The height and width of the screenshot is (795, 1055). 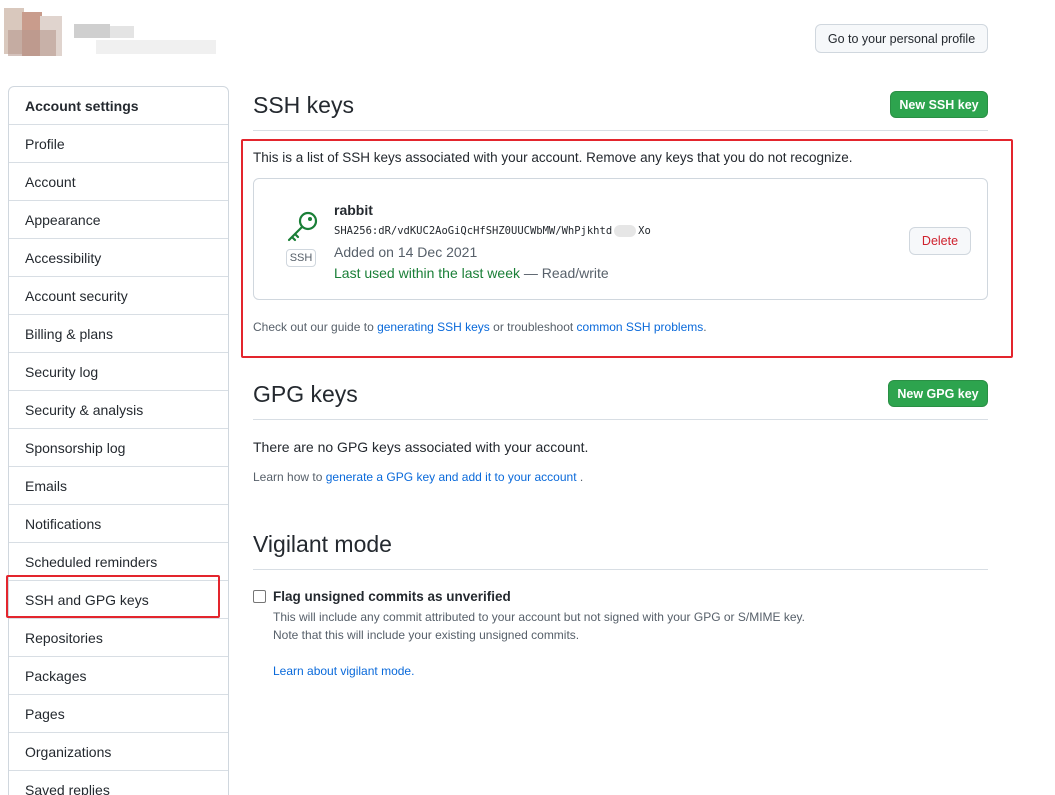 What do you see at coordinates (620, 130) in the screenshot?
I see `ssh-divider` at bounding box center [620, 130].